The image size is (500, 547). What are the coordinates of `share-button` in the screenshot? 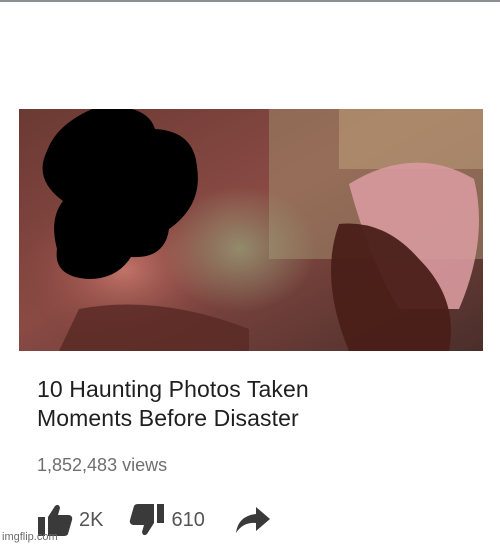 It's located at (253, 520).